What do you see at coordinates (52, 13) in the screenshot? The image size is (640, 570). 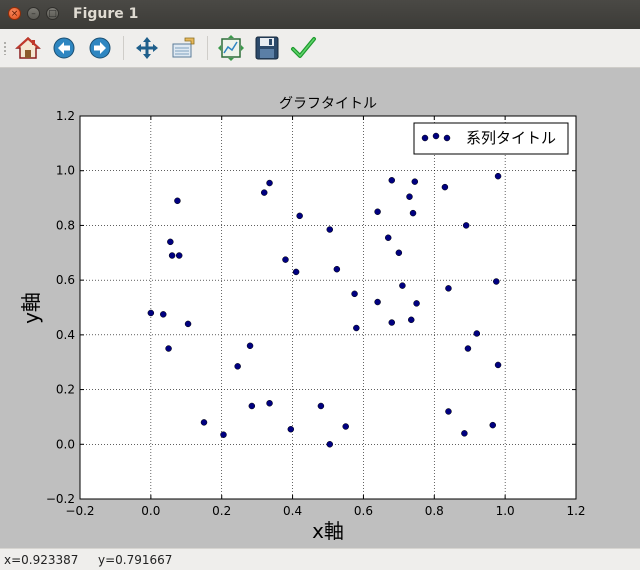 I see `window-maximize-button: □` at bounding box center [52, 13].